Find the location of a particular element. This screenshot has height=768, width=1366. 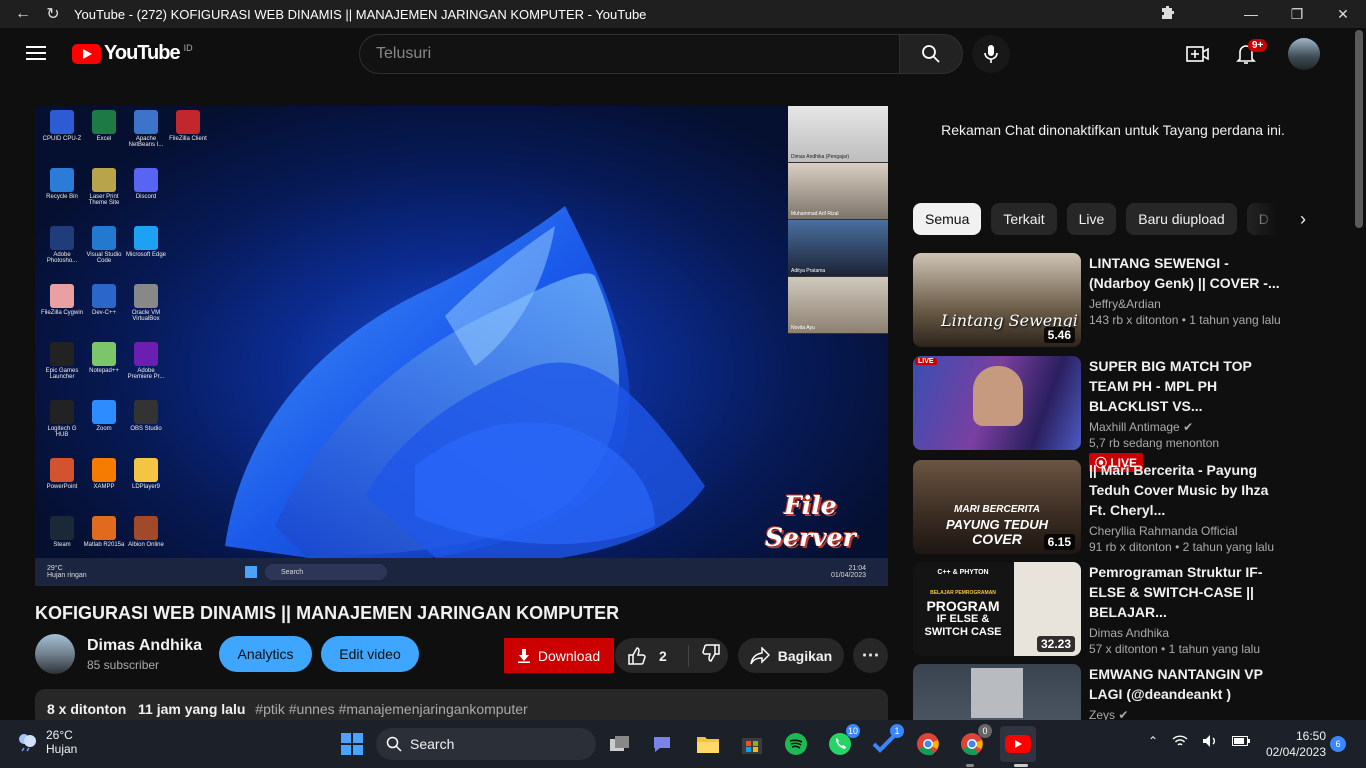

rec-channel: Jeffry&Ardian is located at coordinates (1189, 304).